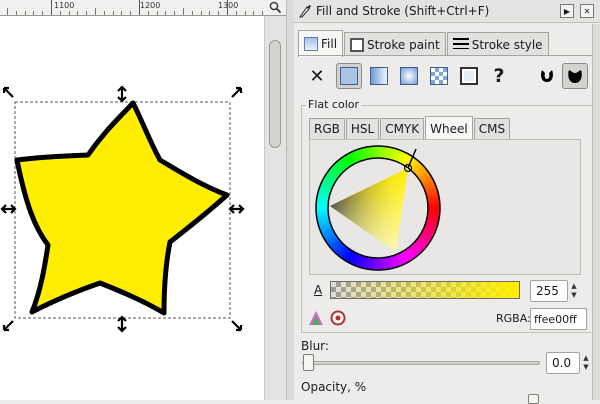 The height and width of the screenshot is (404, 600). Describe the element at coordinates (357, 44) in the screenshot. I see `stroke-paint-swatch-icon` at that location.